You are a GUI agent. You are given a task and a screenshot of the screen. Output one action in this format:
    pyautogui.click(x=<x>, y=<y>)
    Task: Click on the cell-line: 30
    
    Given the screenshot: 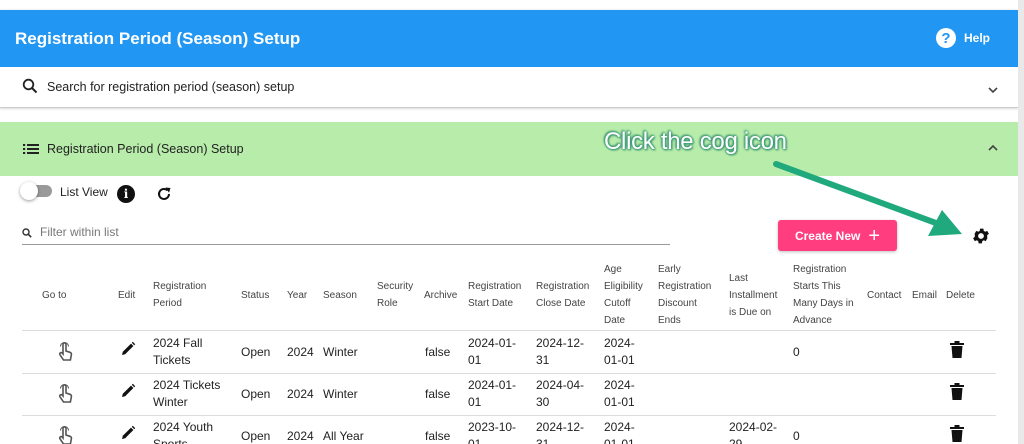 What is the action you would take?
    pyautogui.click(x=543, y=402)
    